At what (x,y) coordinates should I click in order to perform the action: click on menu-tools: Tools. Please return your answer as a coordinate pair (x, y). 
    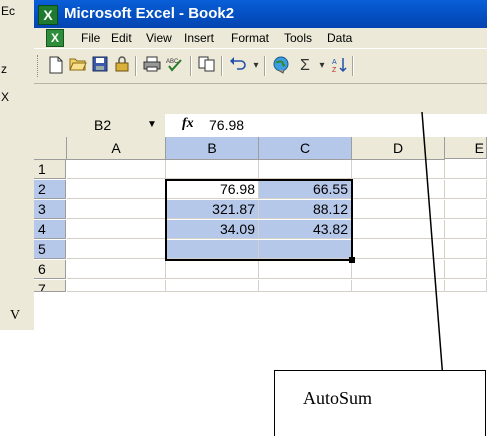
    Looking at the image, I should click on (298, 38).